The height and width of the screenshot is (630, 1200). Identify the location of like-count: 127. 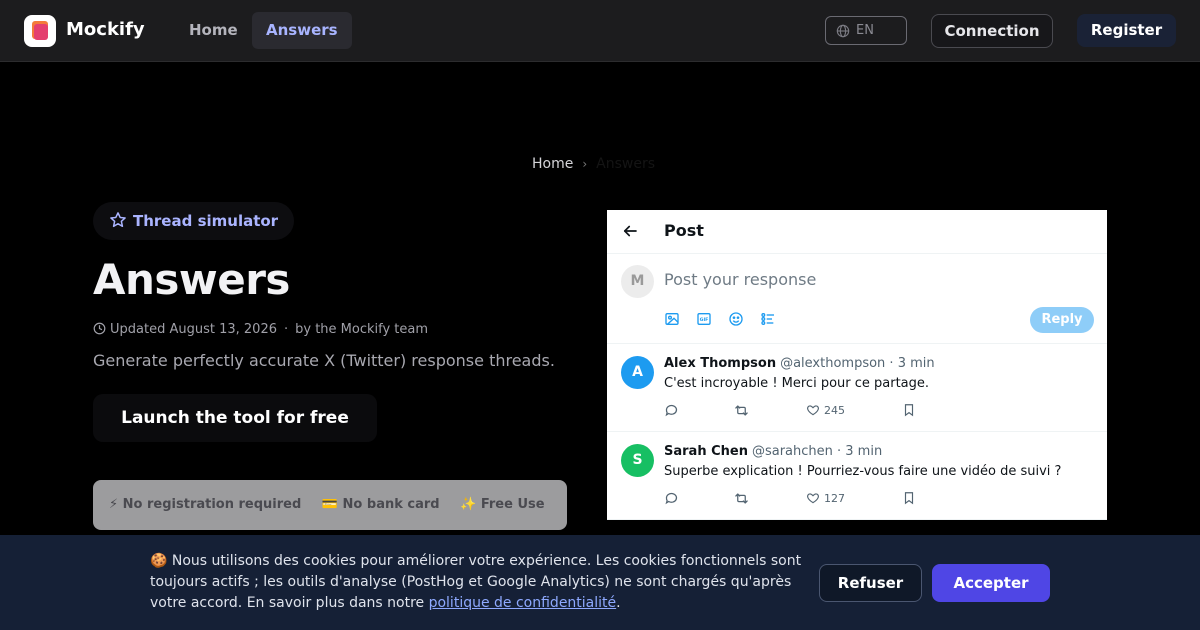
(834, 498).